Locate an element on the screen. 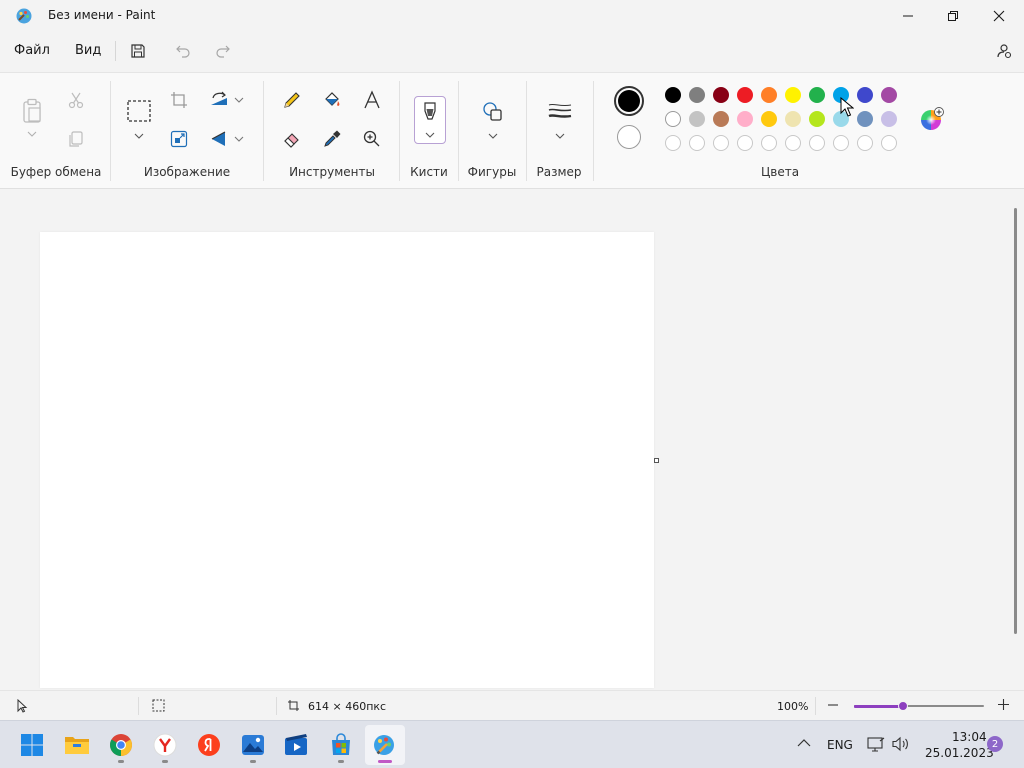  file-explorer-icon is located at coordinates (77, 745).